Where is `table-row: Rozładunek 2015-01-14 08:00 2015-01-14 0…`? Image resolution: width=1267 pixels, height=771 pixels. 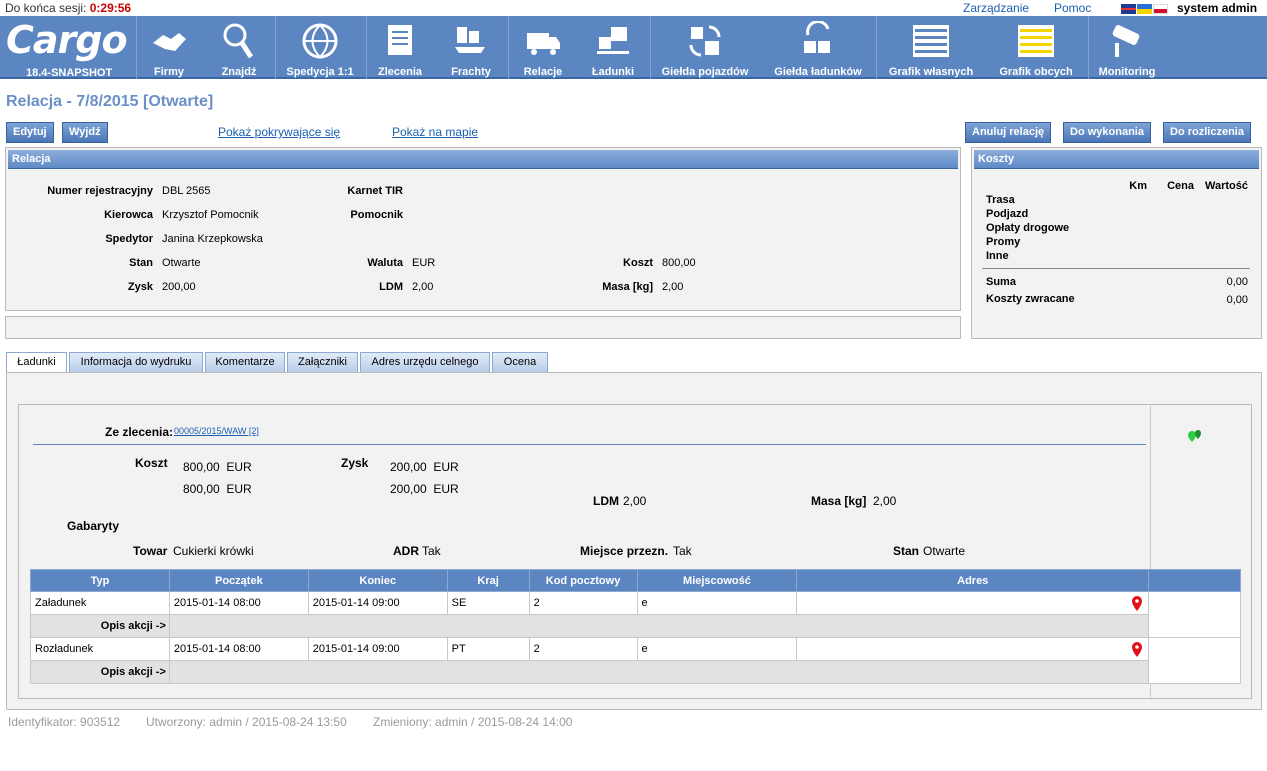
table-row: Rozładunek 2015-01-14 08:00 2015-01-14 0… is located at coordinates (635, 660).